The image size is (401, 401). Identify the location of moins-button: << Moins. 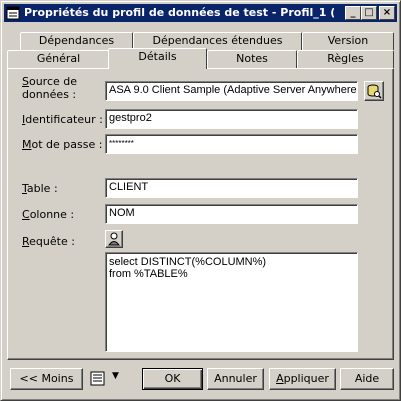
(46, 379).